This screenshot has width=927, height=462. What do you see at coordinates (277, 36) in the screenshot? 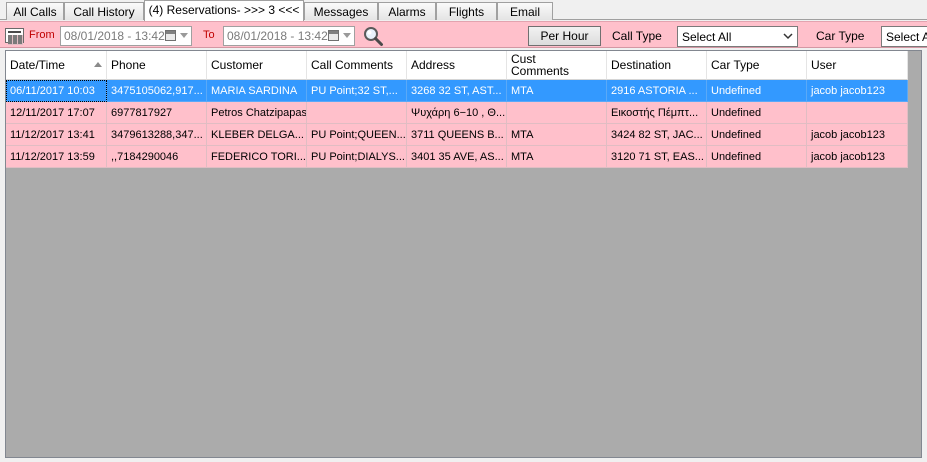
I see `to-date-value: 08/01/2018 - 13:42` at bounding box center [277, 36].